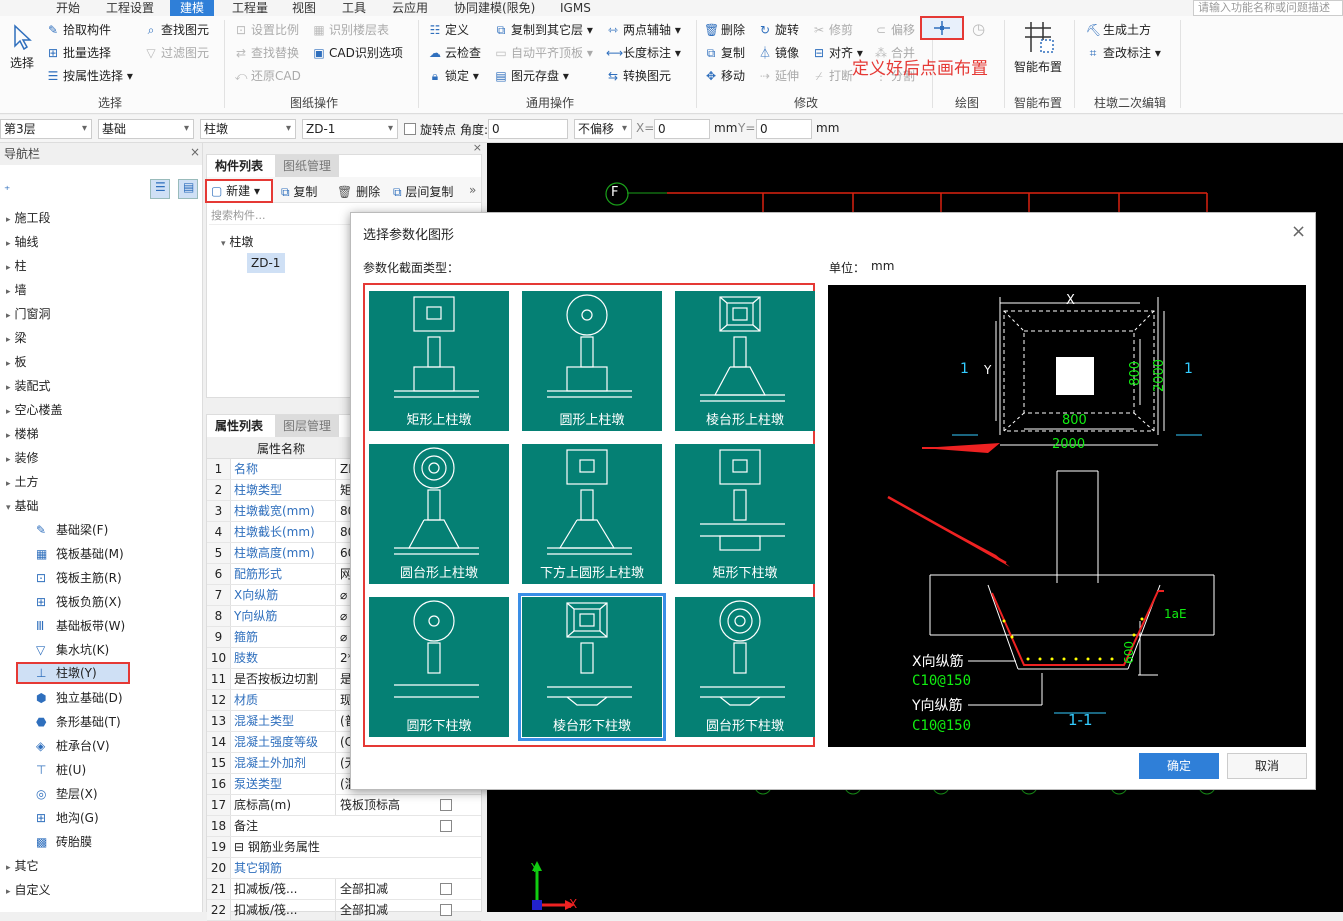 The height and width of the screenshot is (921, 1343). What do you see at coordinates (72, 649) in the screenshot?
I see `nav-subitem: ▽ 集水坑(K)` at bounding box center [72, 649].